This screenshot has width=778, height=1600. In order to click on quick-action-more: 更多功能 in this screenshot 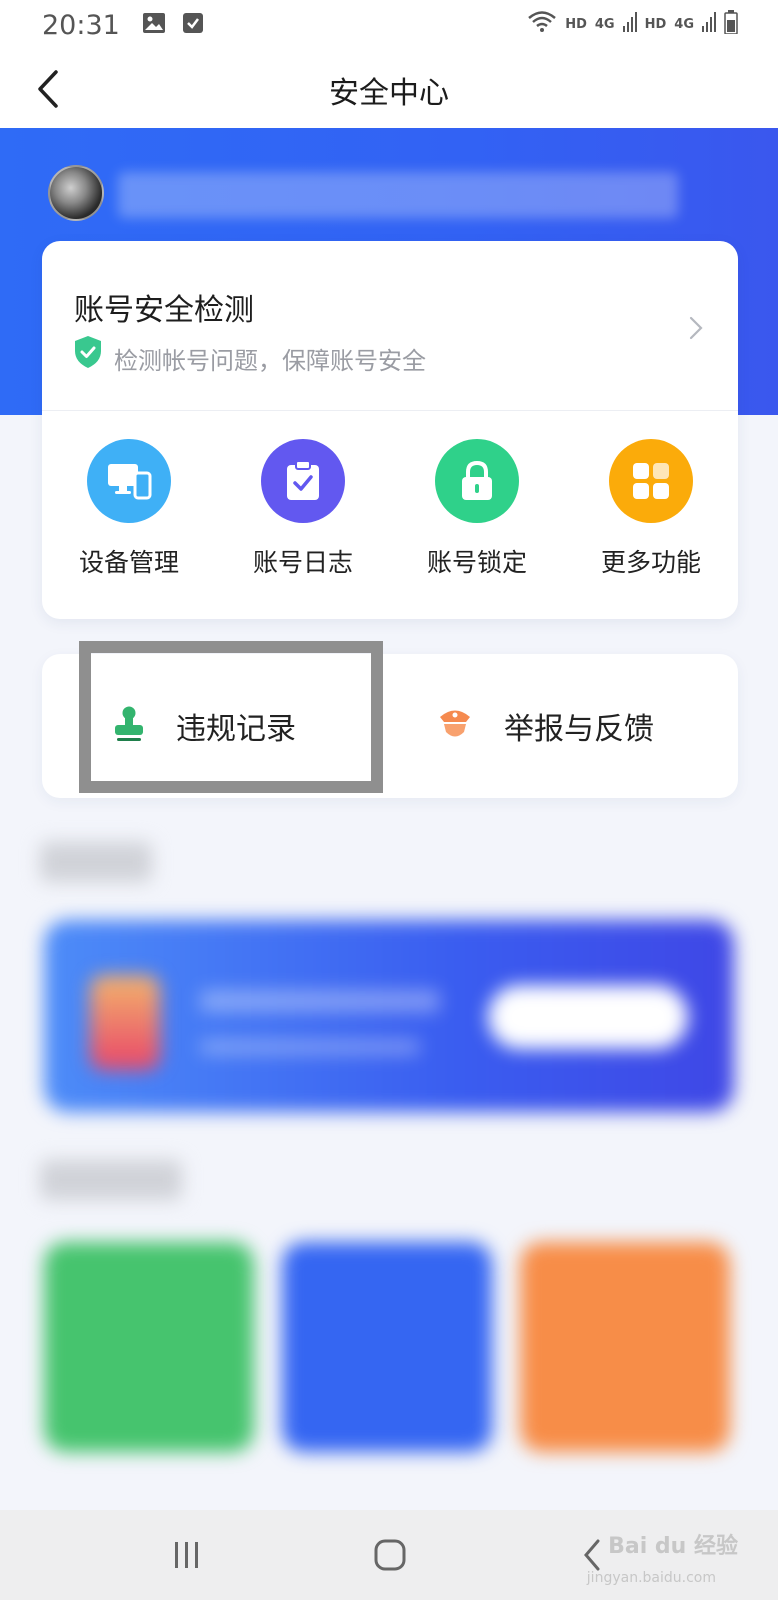, I will do `click(651, 509)`.